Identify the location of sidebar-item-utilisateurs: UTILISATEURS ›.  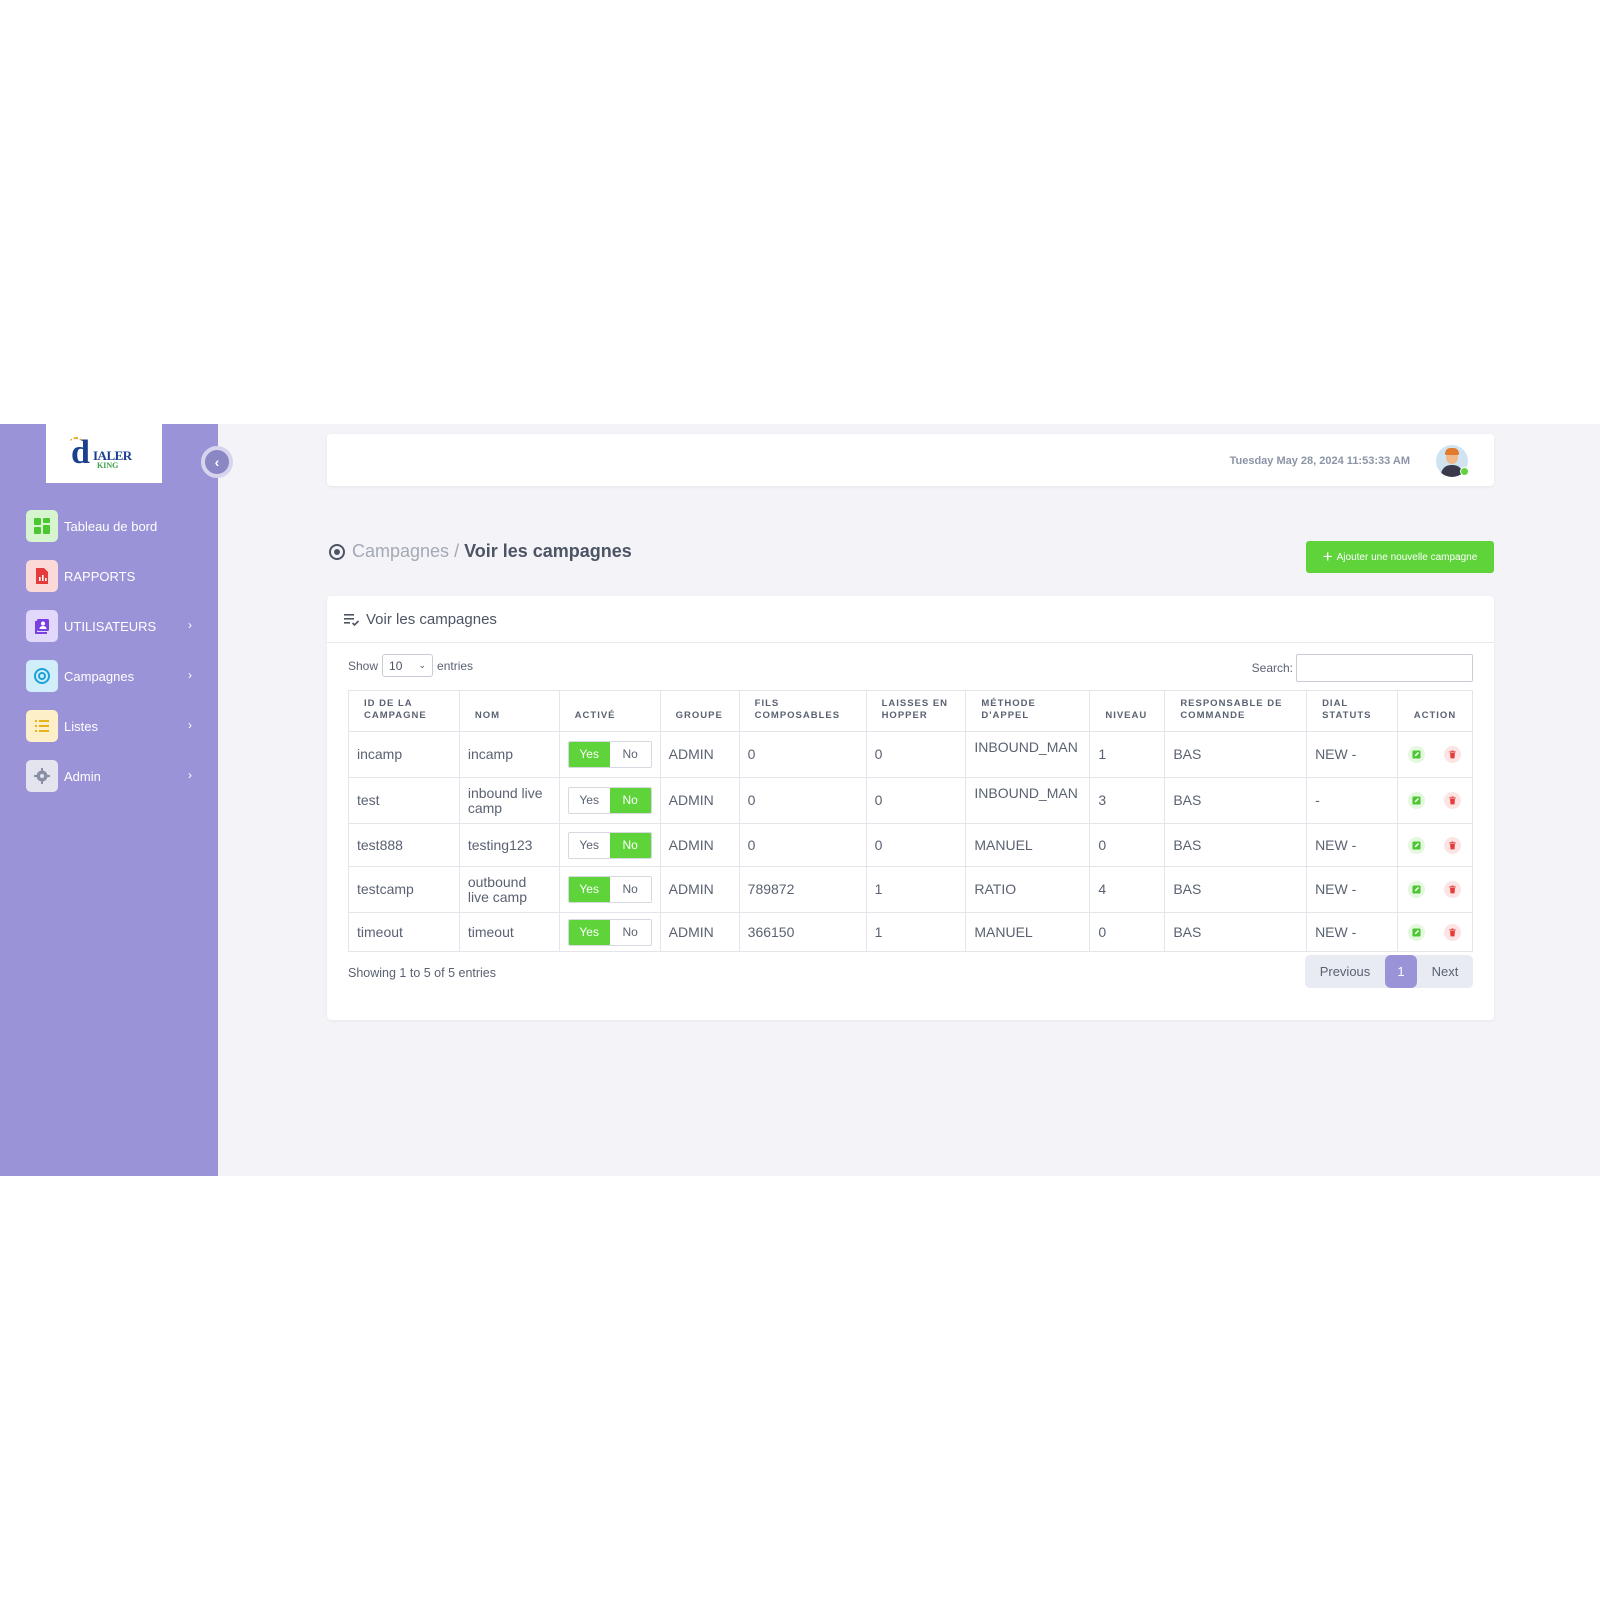
(112, 626).